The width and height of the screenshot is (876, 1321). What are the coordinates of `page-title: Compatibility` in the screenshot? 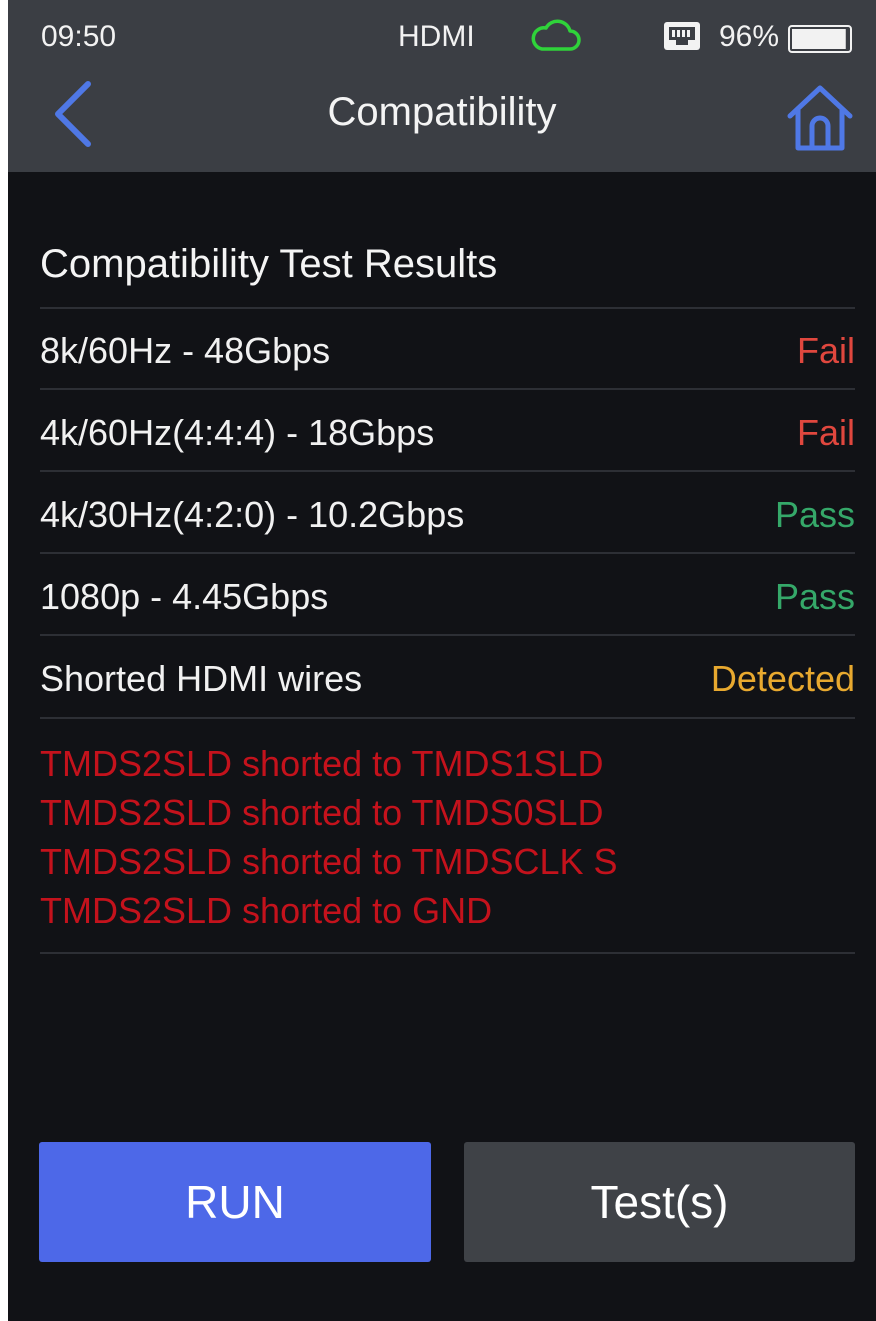 It's located at (442, 112).